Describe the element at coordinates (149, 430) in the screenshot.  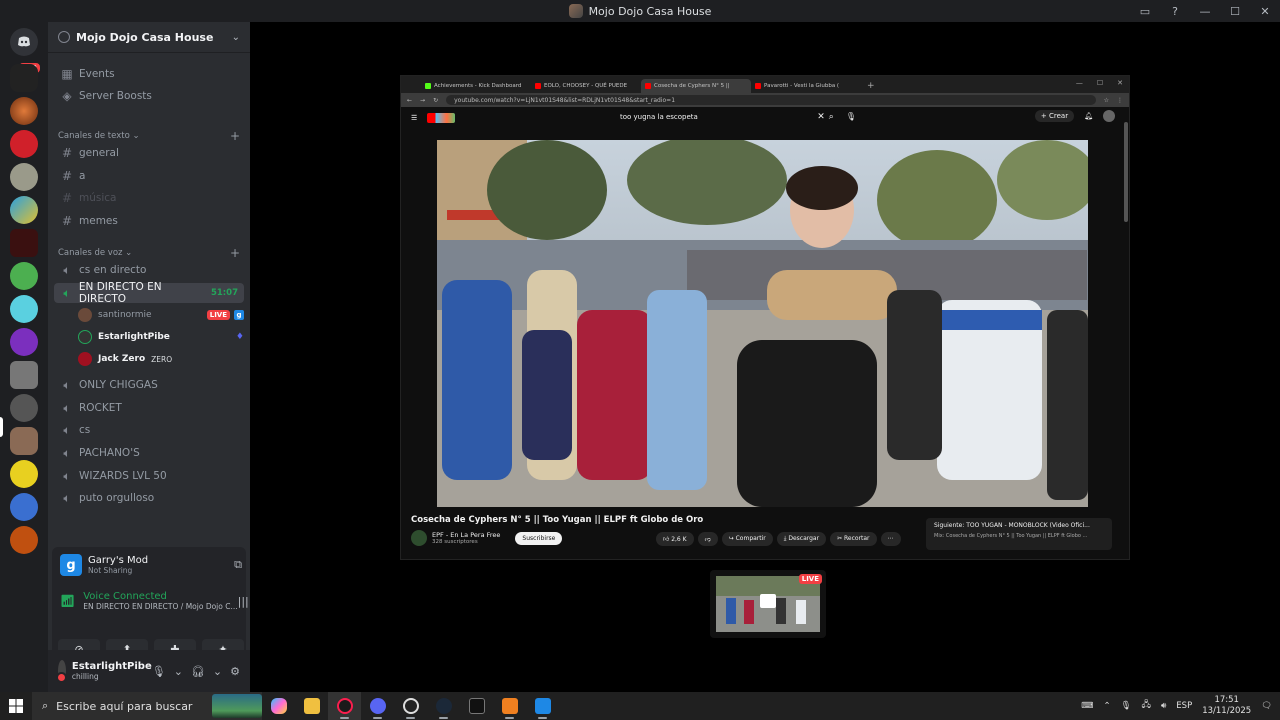
I see `voice-channel-cs: 🔈︎ cs` at that location.